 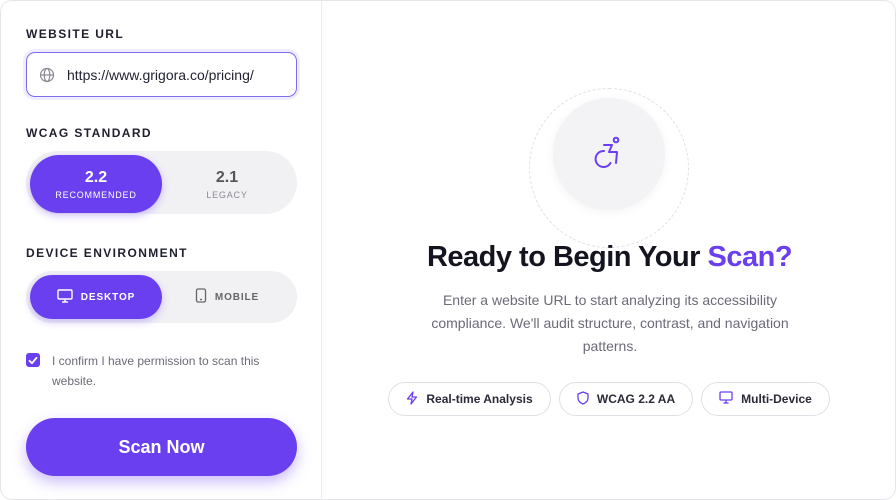 I want to click on globe-icon, so click(x=47, y=75).